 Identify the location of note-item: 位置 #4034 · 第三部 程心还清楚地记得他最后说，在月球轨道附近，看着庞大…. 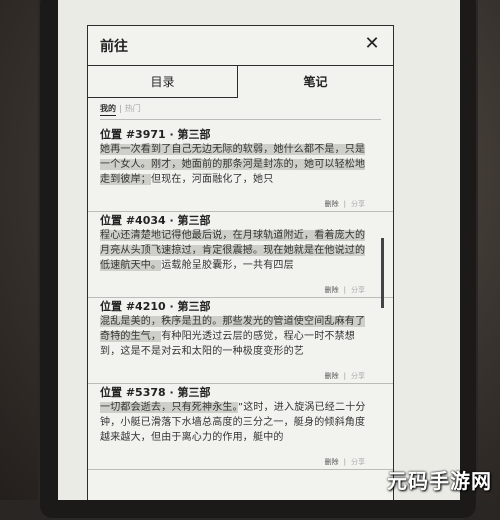
(240, 253).